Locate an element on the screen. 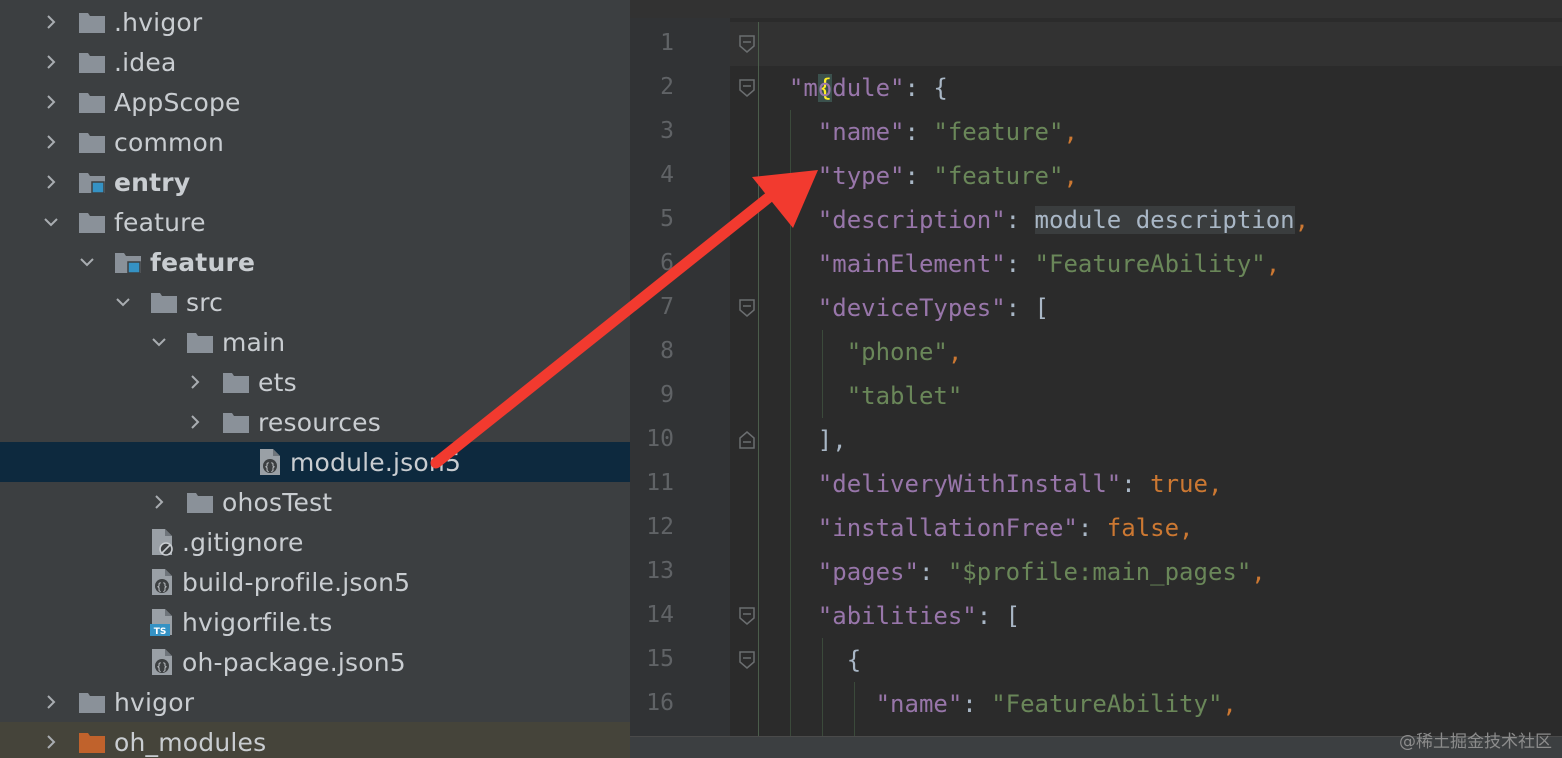 The image size is (1562, 758). tree-item-module-json5: {} module.json5 is located at coordinates (315, 462).